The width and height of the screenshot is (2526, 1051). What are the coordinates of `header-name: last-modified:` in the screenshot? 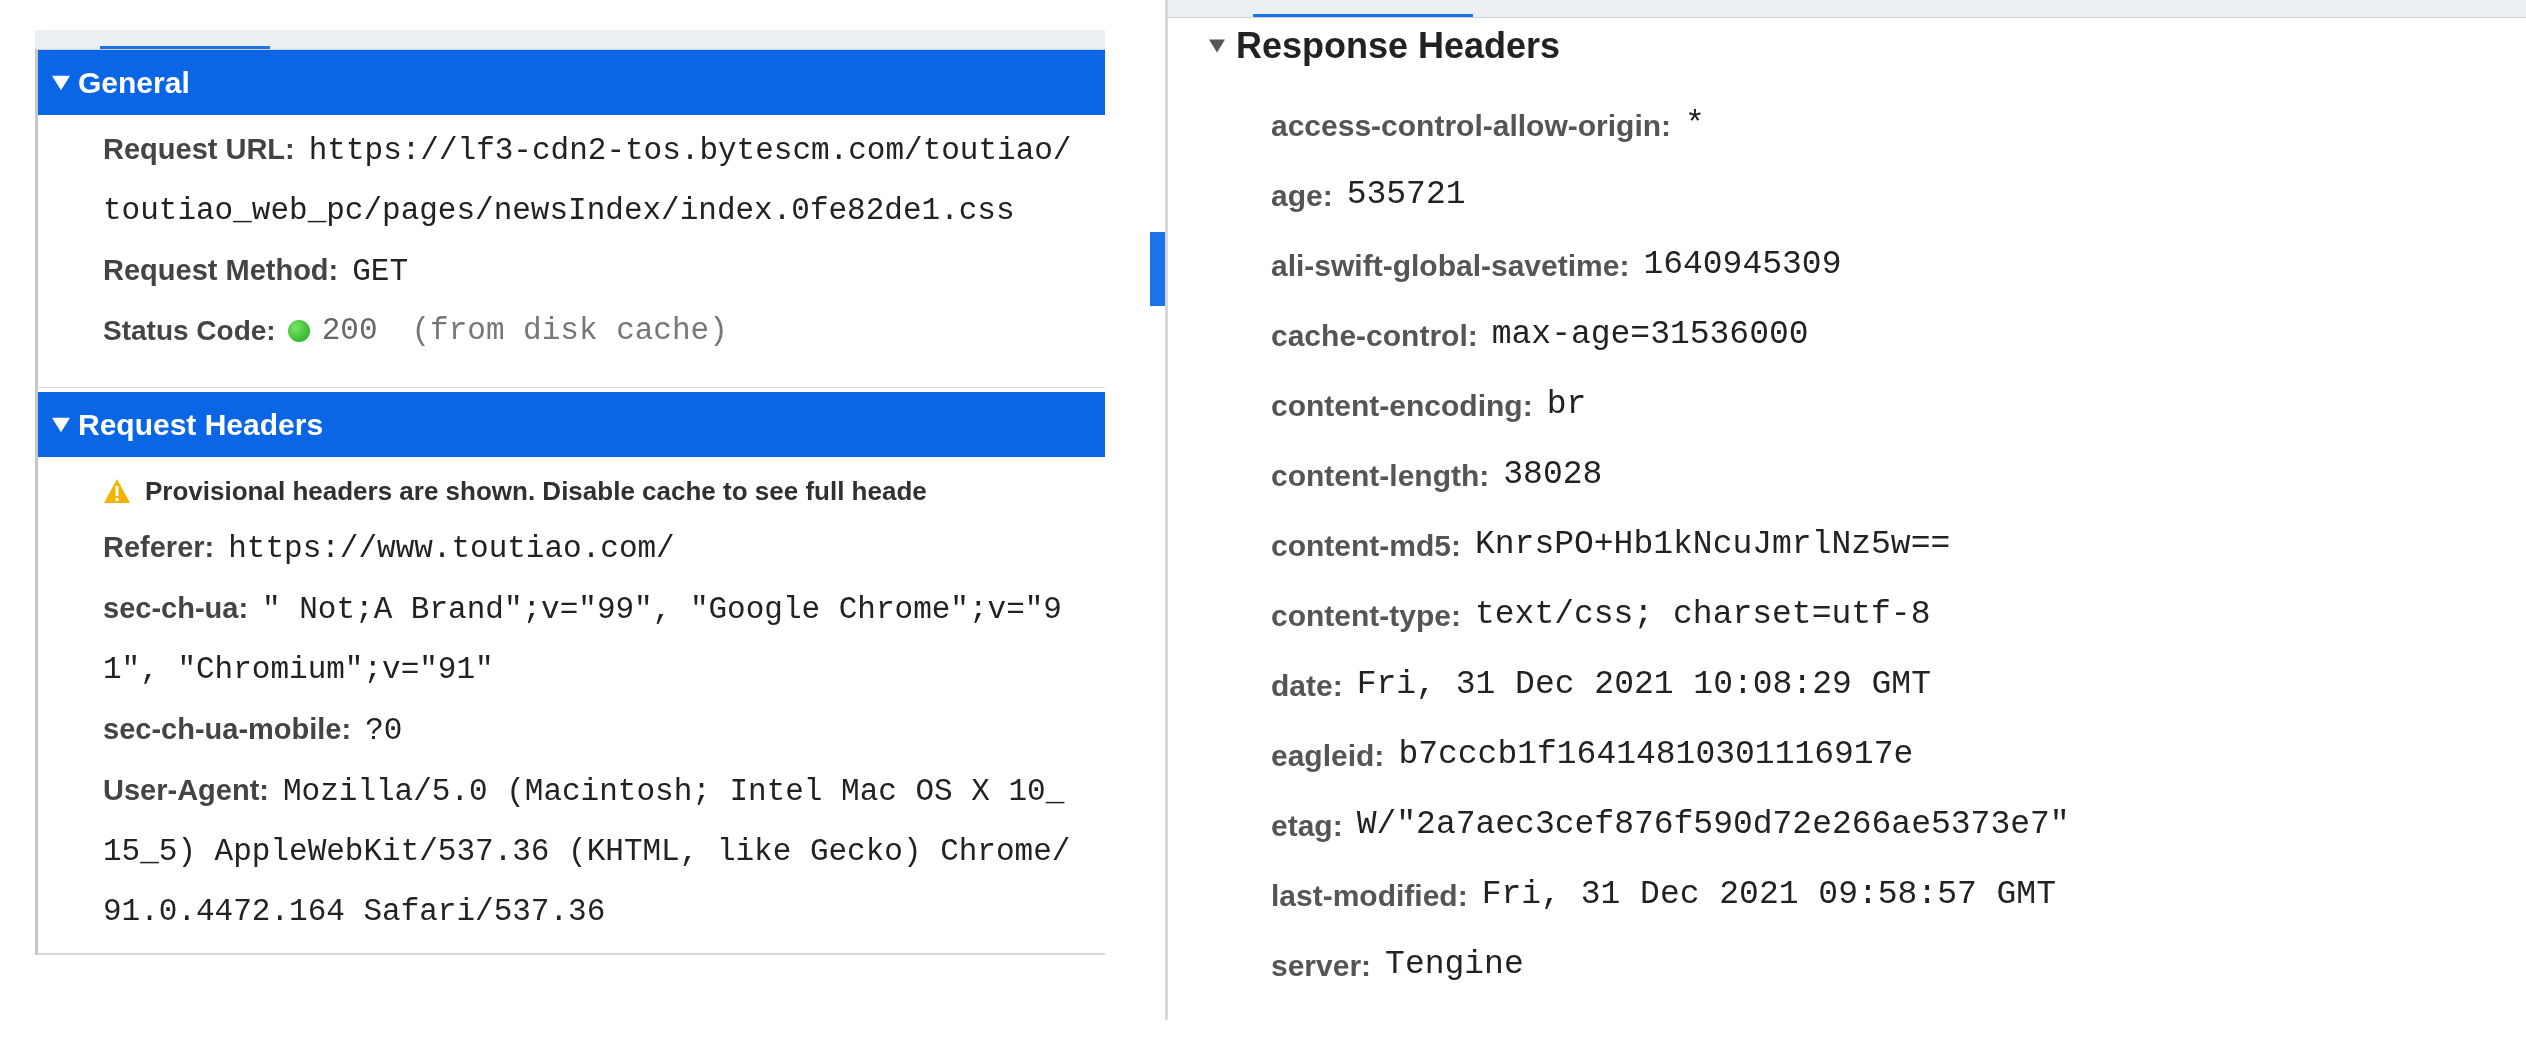 It's located at (1369, 895).